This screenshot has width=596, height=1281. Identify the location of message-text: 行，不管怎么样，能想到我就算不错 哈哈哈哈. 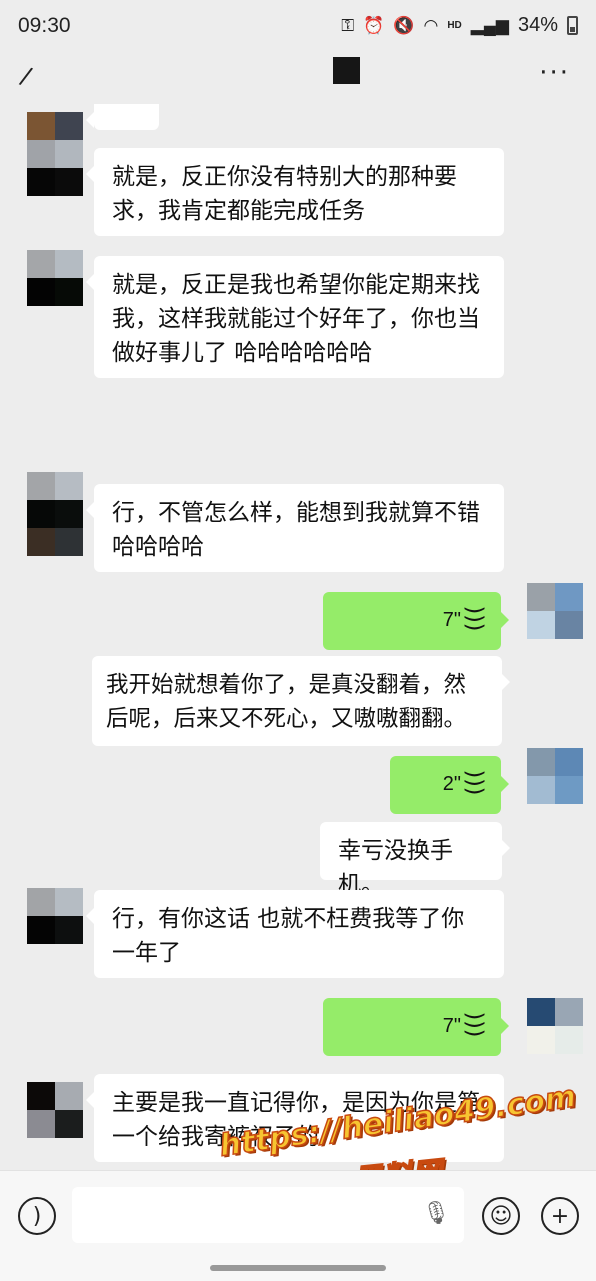
(296, 530).